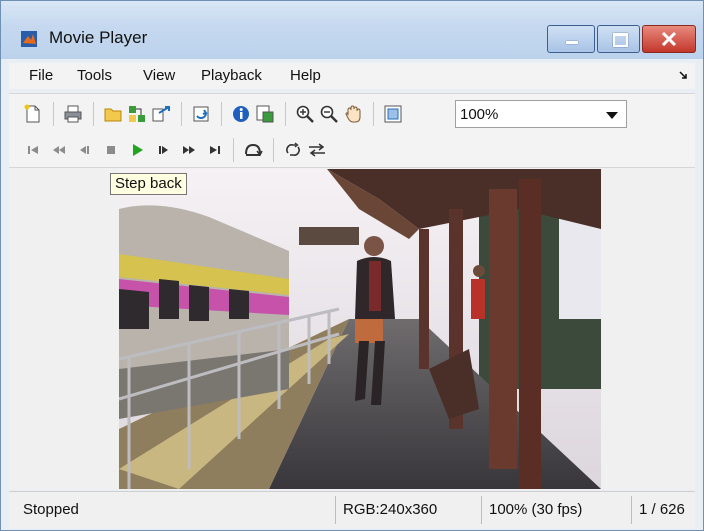  Describe the element at coordinates (241, 114) in the screenshot. I see `info-icon` at that location.